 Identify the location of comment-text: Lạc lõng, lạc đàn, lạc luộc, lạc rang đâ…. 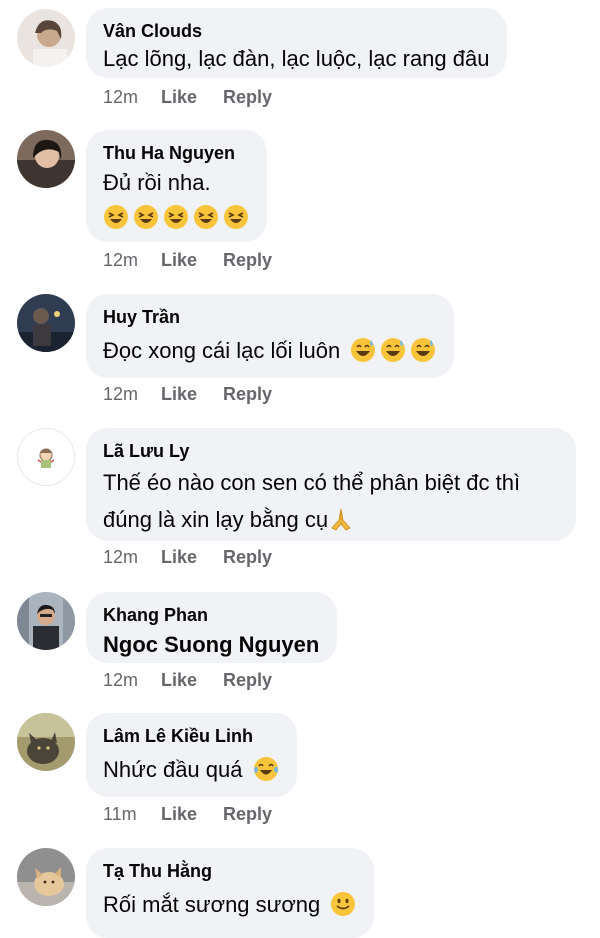
(296, 58).